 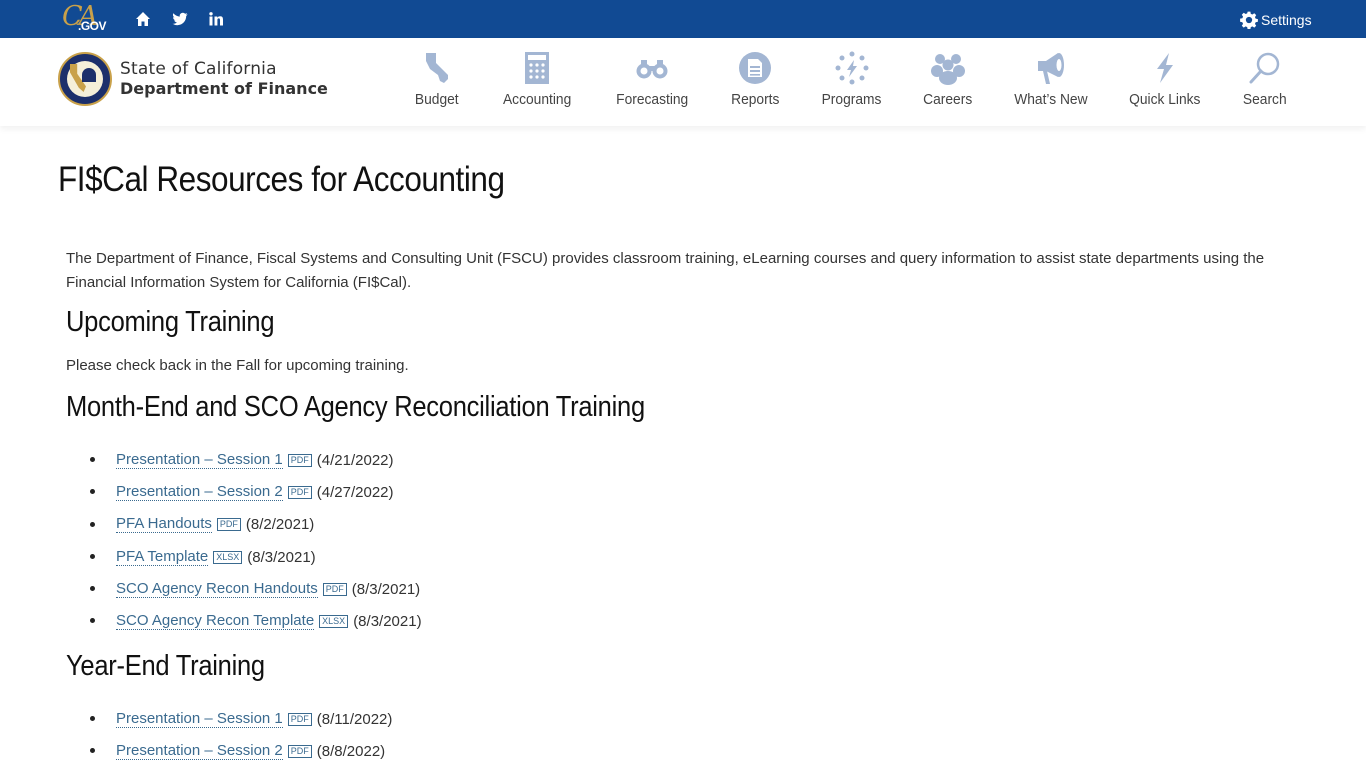 I want to click on gear-icon, so click(x=1249, y=20).